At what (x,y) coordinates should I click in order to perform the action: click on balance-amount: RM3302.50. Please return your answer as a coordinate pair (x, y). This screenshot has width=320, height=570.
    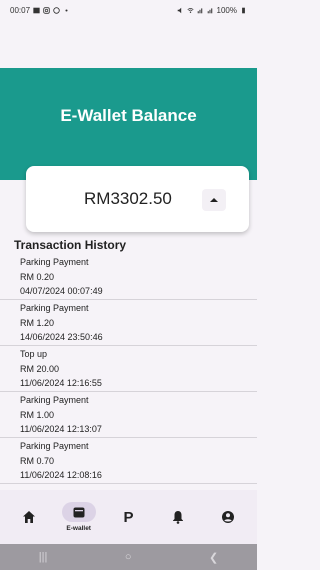
    Looking at the image, I should click on (128, 198).